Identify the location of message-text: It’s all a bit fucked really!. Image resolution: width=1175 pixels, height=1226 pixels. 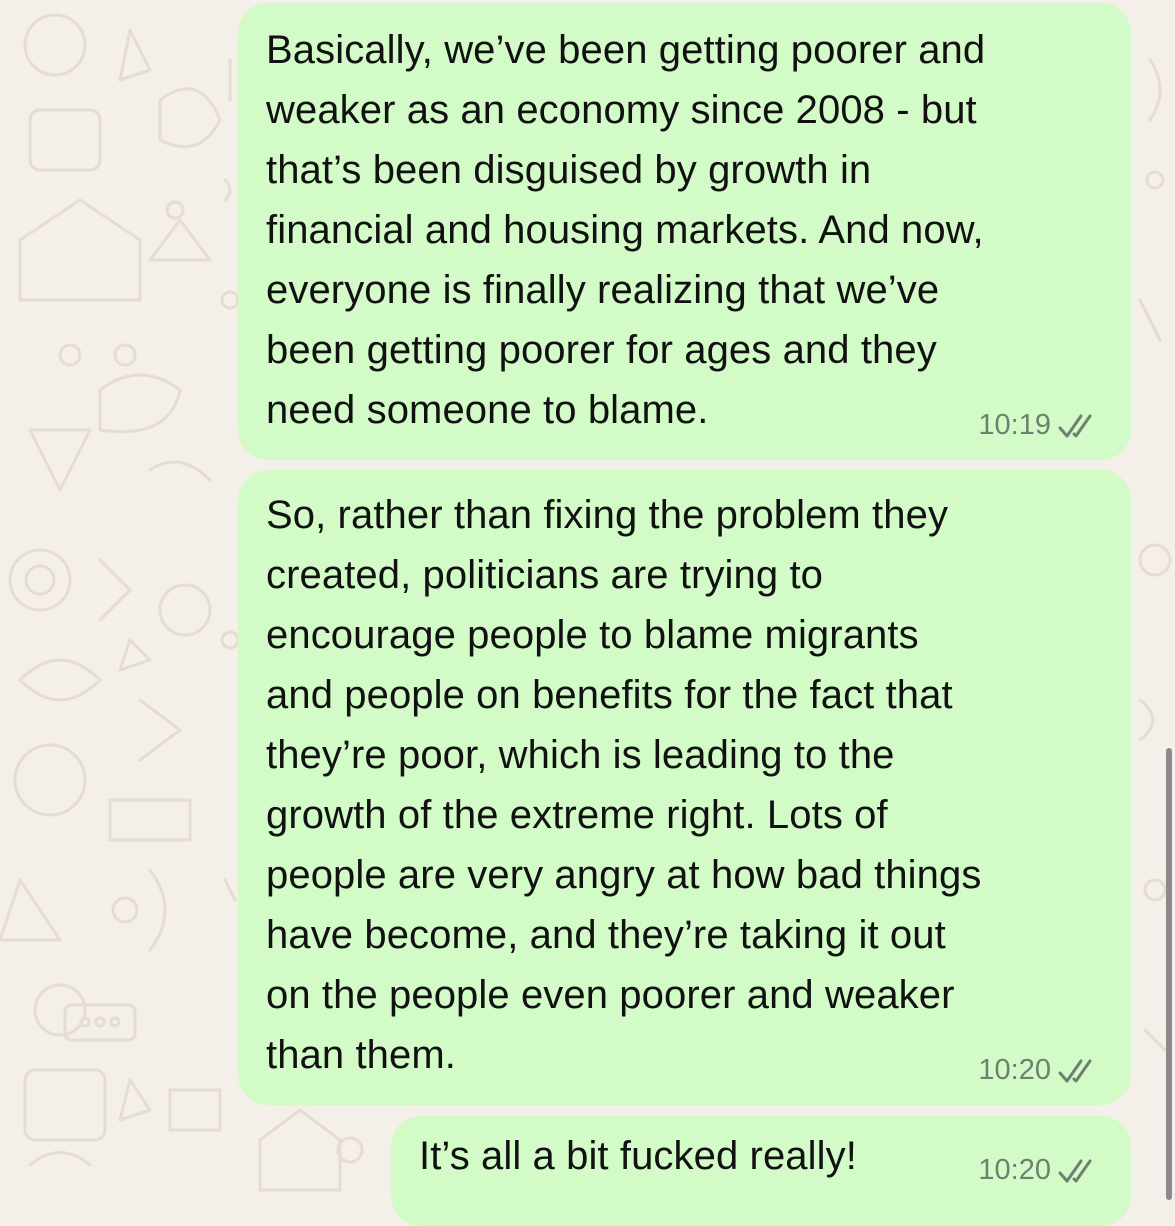
(638, 1156).